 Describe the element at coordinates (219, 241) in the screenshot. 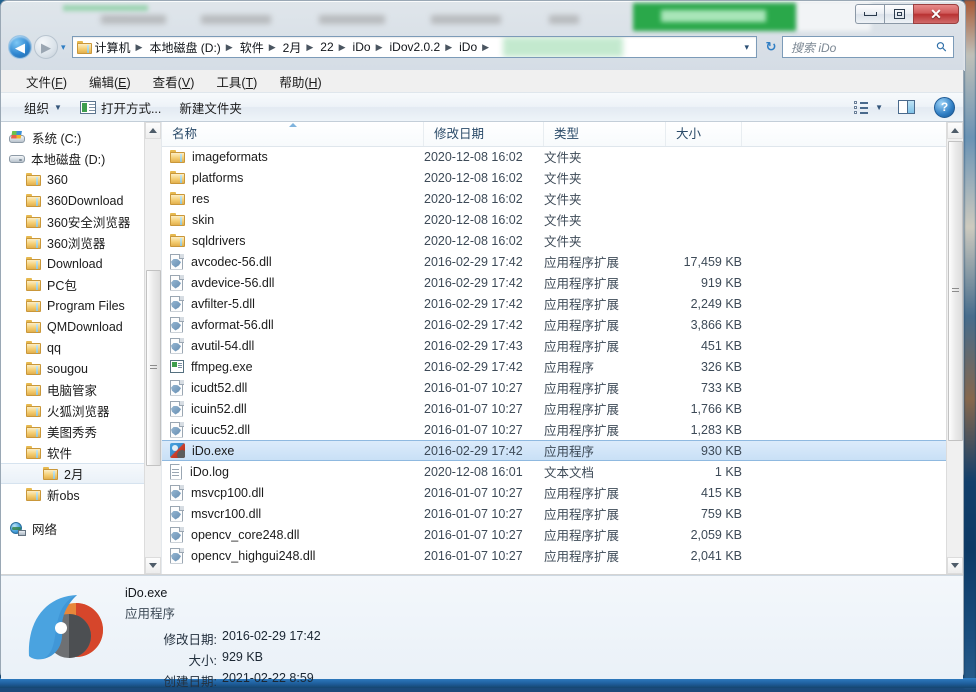

I see `file-name-label: sqldrivers` at that location.